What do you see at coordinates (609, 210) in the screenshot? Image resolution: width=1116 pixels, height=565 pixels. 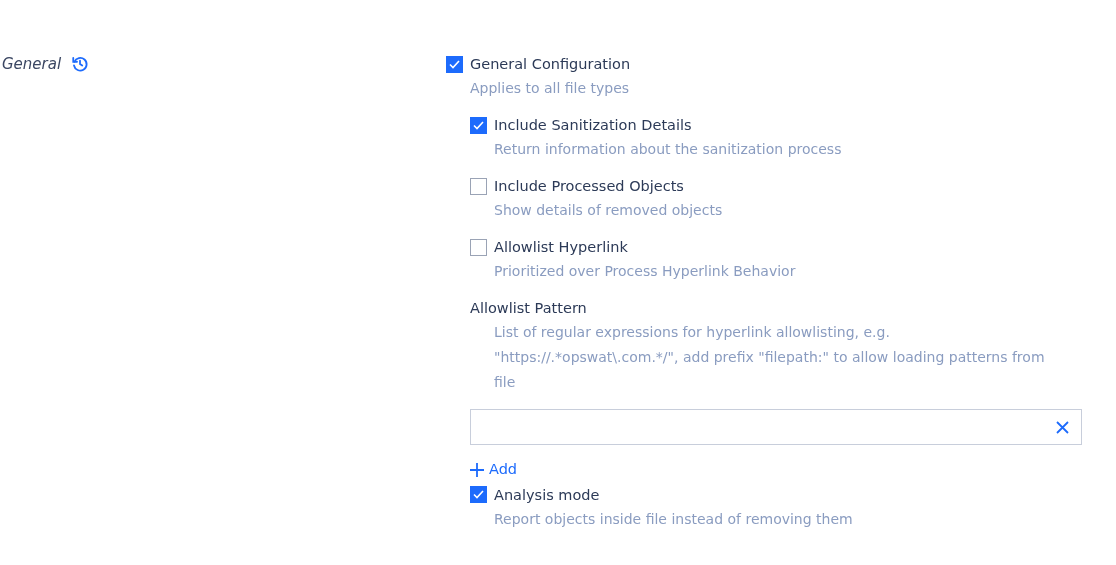 I see `description: Show details of removed objects` at bounding box center [609, 210].